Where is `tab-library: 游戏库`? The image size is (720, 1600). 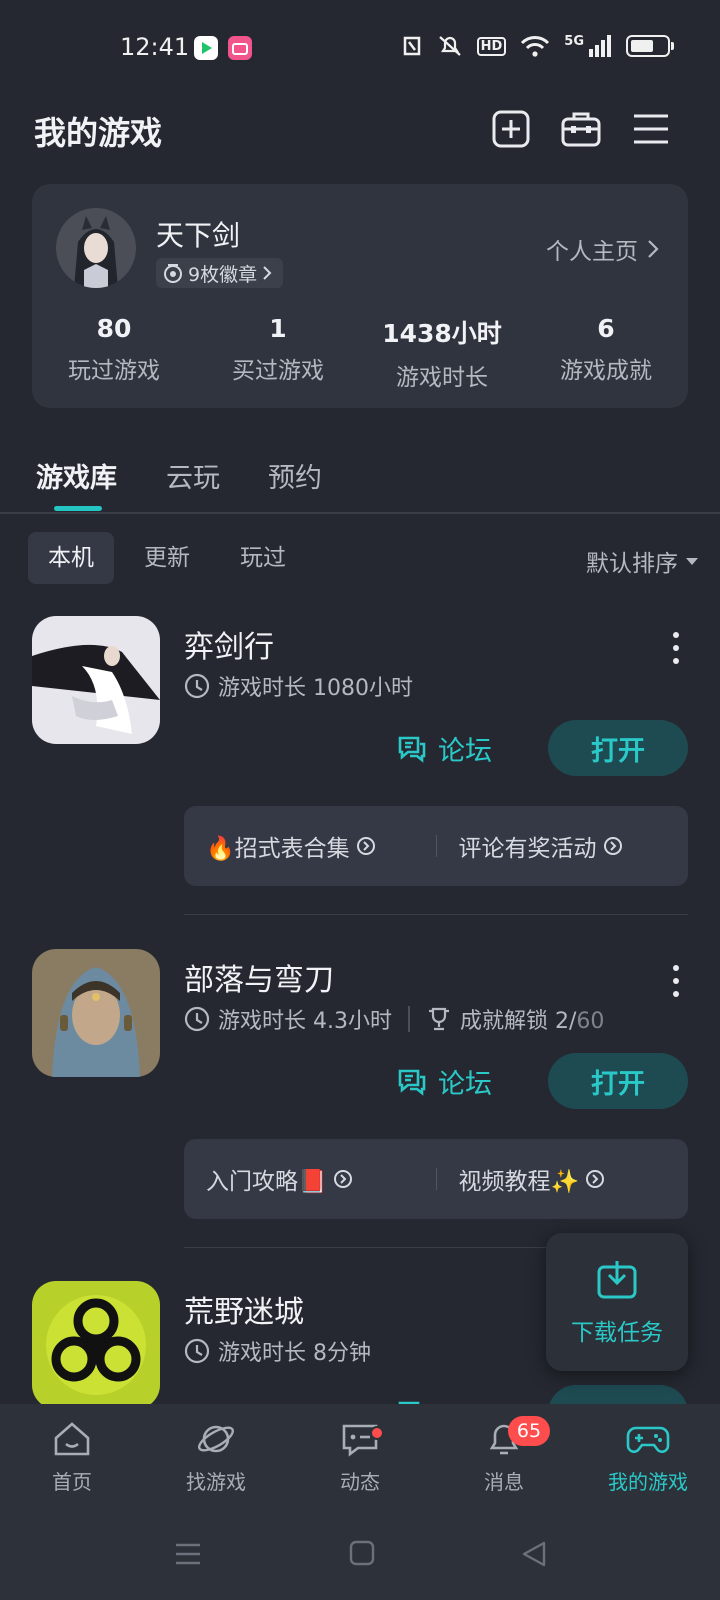
tab-library: 游戏库 is located at coordinates (76, 475).